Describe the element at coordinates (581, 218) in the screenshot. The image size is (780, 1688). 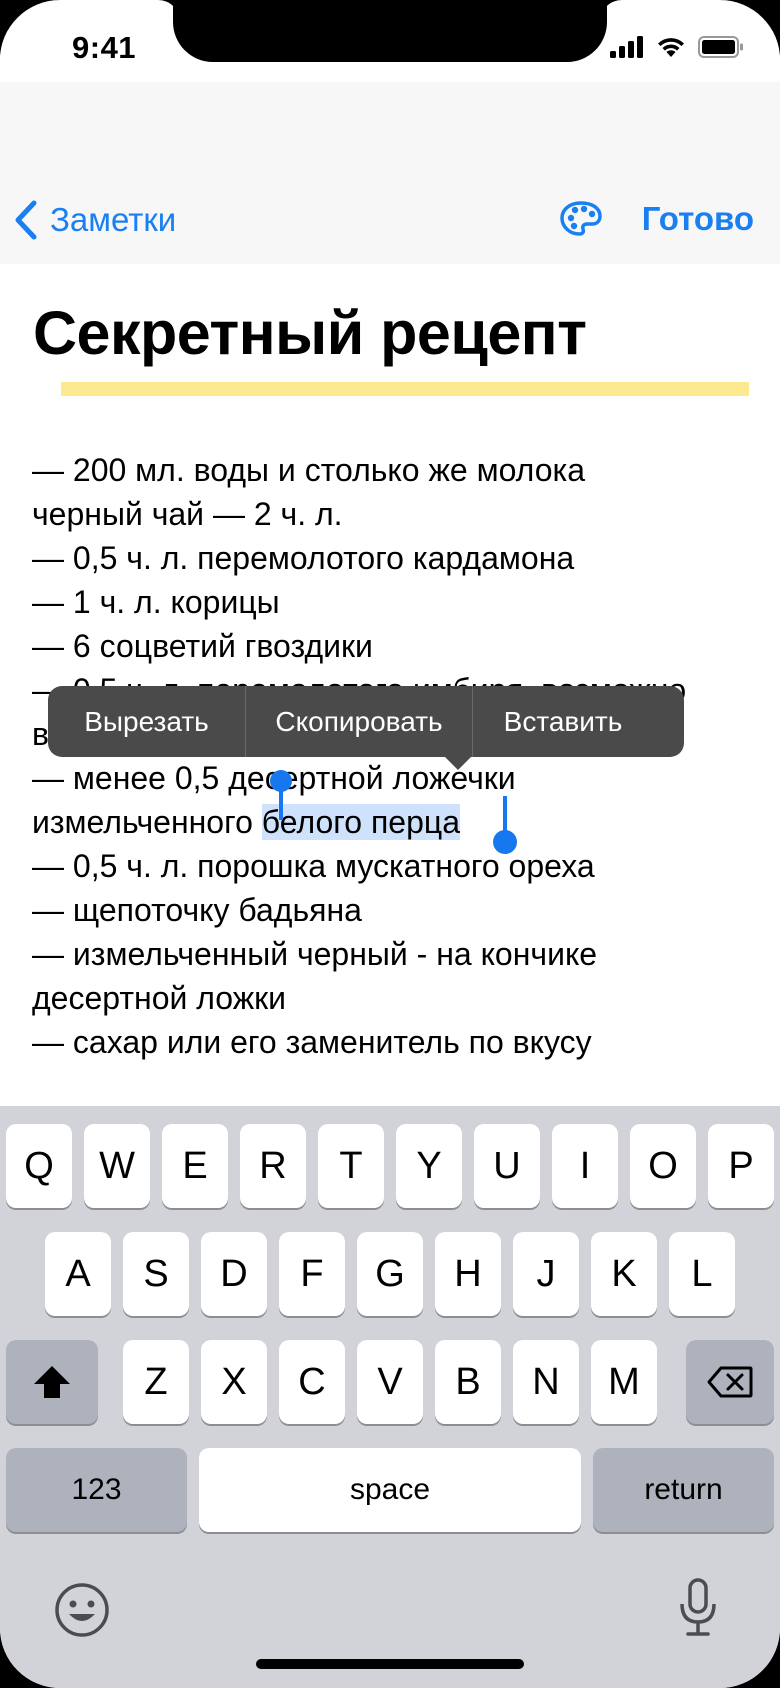
I see `palette-icon` at that location.